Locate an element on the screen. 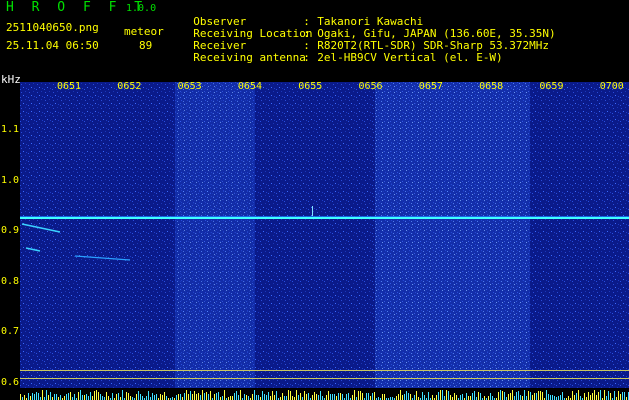 The image size is (629, 400). carrier-line is located at coordinates (324, 218).